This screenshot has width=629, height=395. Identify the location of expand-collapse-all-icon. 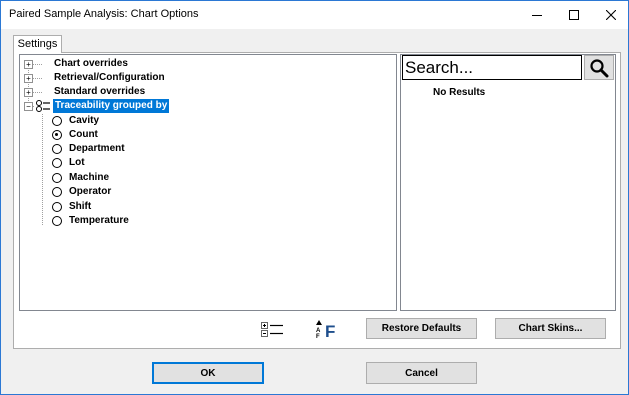
(271, 329).